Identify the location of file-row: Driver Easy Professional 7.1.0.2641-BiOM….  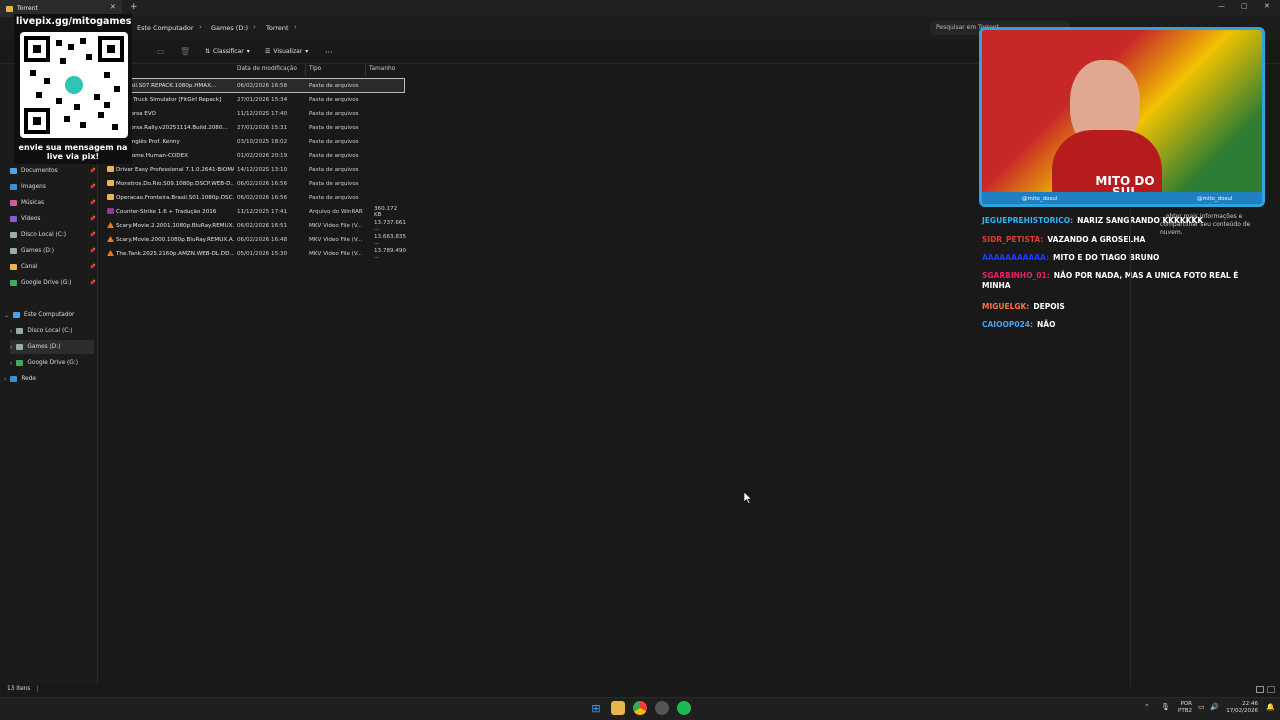
(254, 169).